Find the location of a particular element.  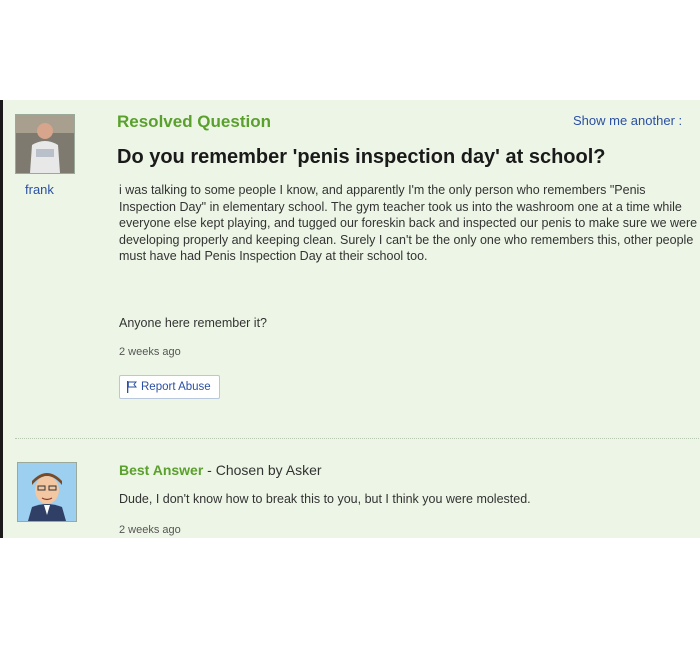

answerer-avatar is located at coordinates (47, 492).